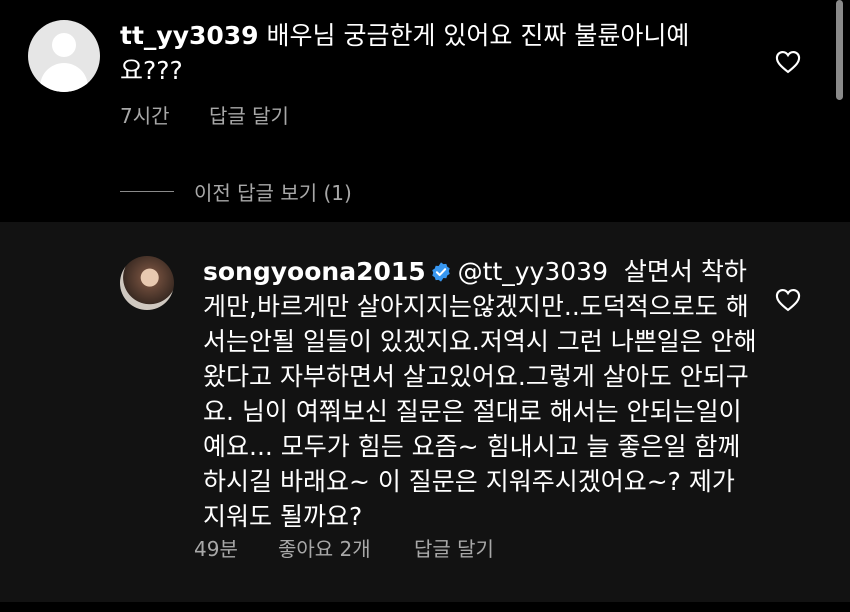  I want to click on default-avatar-icon, so click(64, 56).